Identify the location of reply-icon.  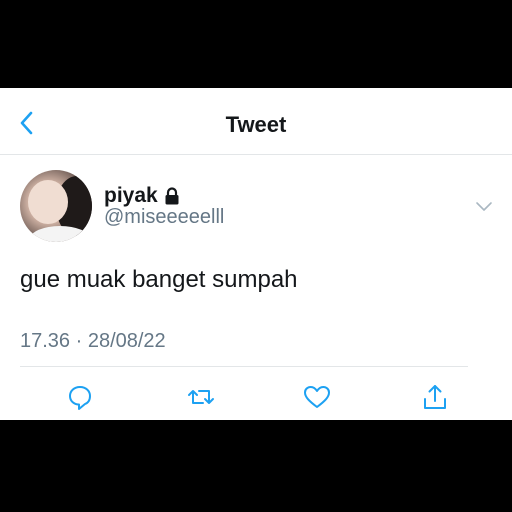
(80, 397).